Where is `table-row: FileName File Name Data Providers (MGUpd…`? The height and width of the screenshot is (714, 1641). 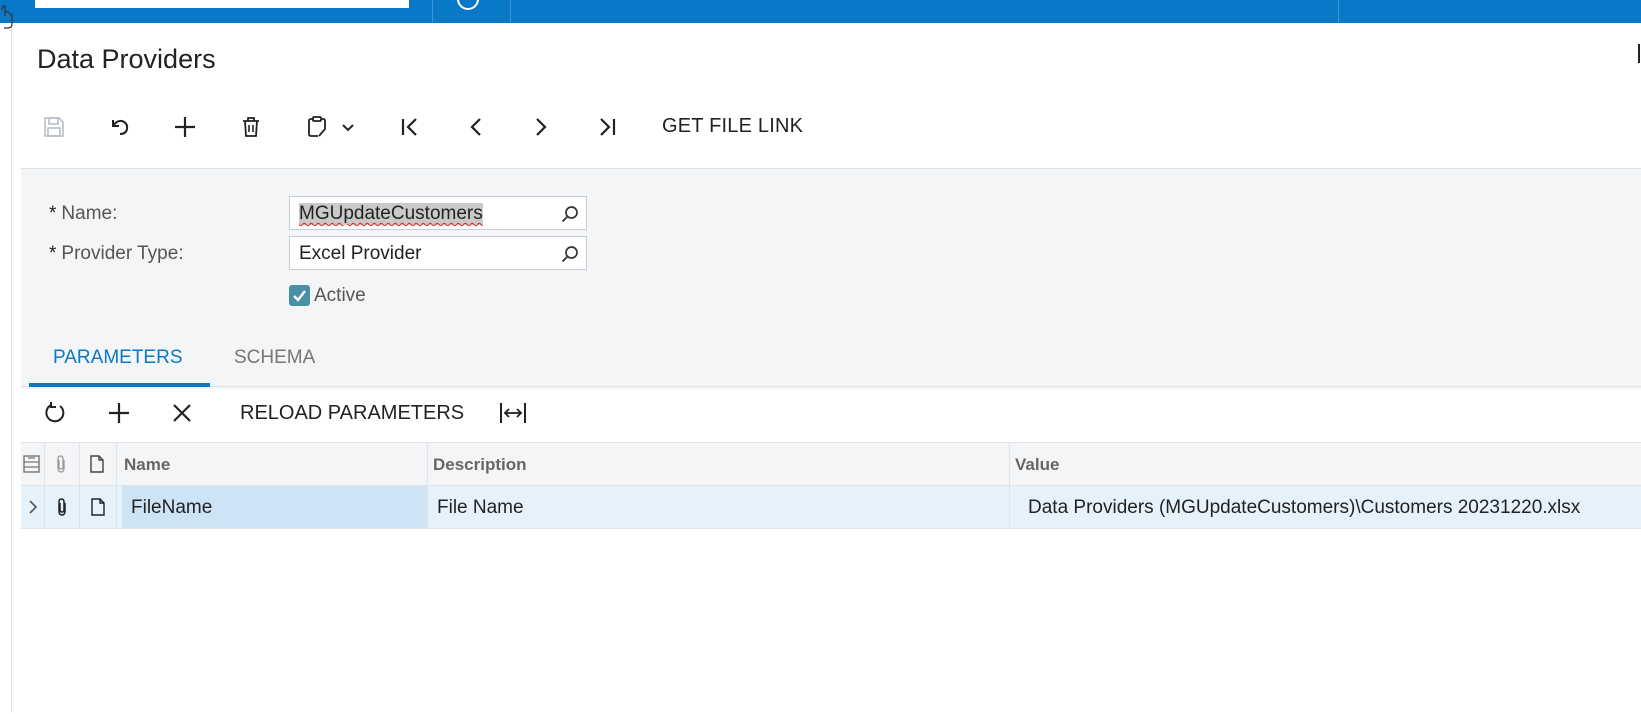
table-row: FileName File Name Data Providers (MGUpd… is located at coordinates (831, 507).